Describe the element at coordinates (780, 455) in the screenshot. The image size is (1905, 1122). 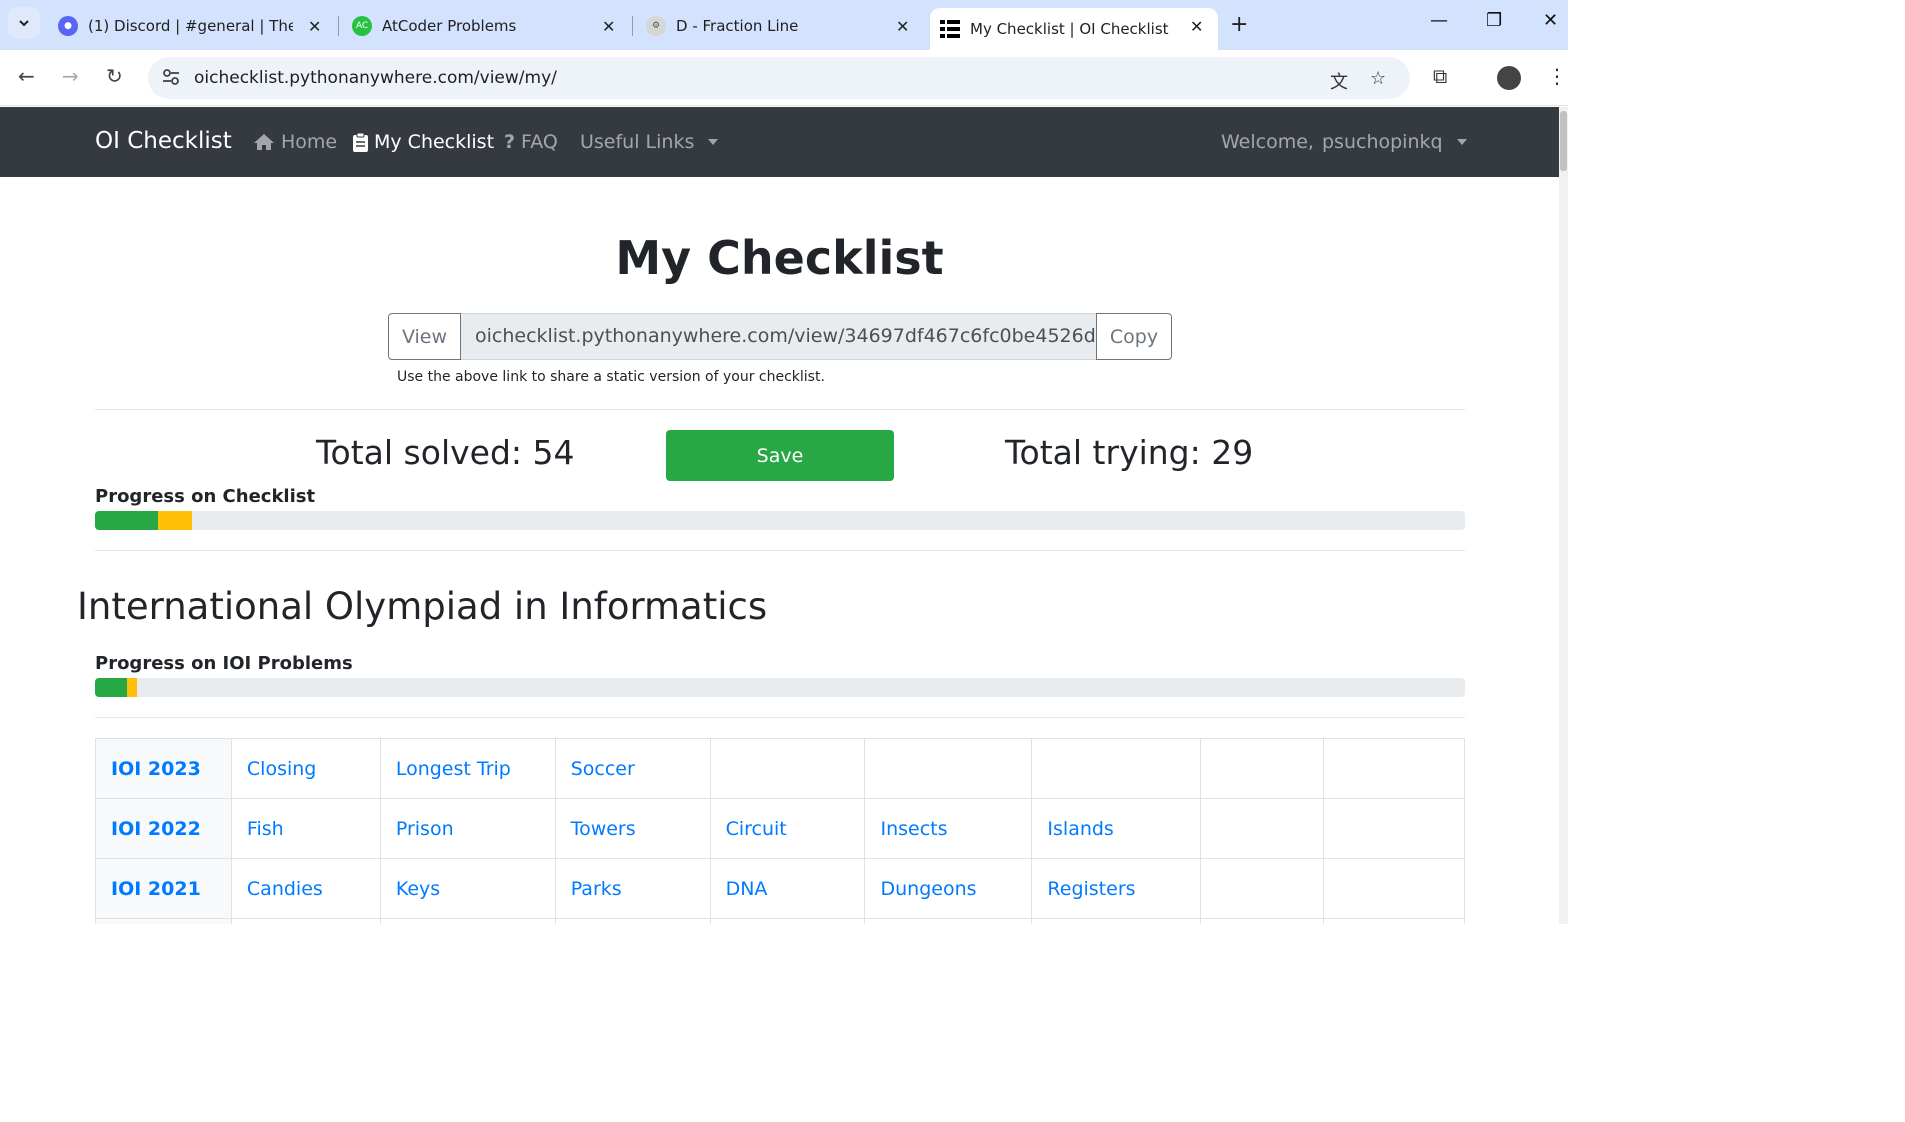
I see `save-button: Save` at that location.